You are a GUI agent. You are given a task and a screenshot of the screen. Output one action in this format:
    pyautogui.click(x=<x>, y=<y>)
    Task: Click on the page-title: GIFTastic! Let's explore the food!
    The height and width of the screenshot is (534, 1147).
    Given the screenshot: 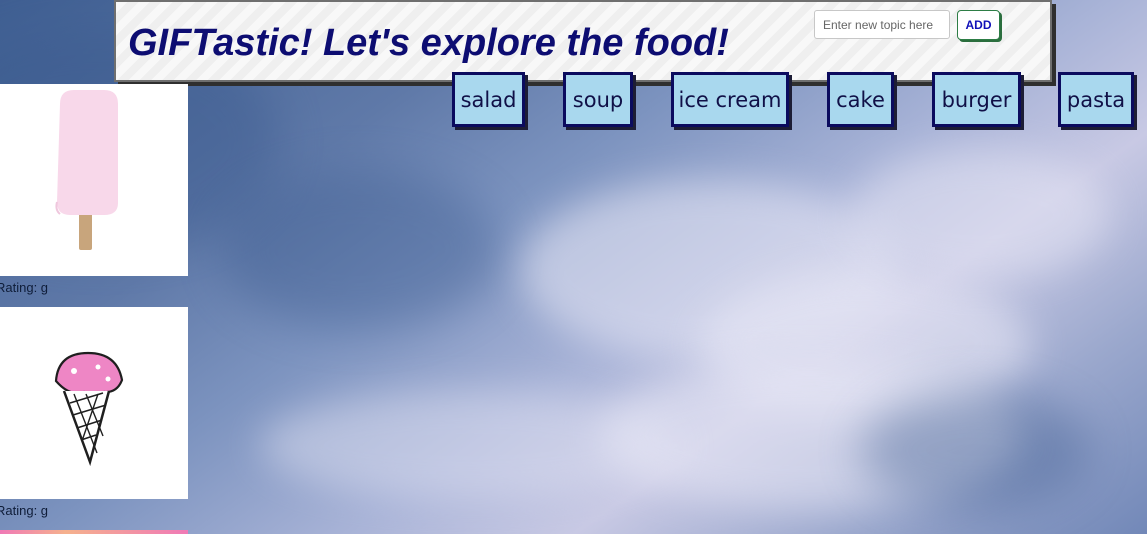 What is the action you would take?
    pyautogui.click(x=428, y=43)
    